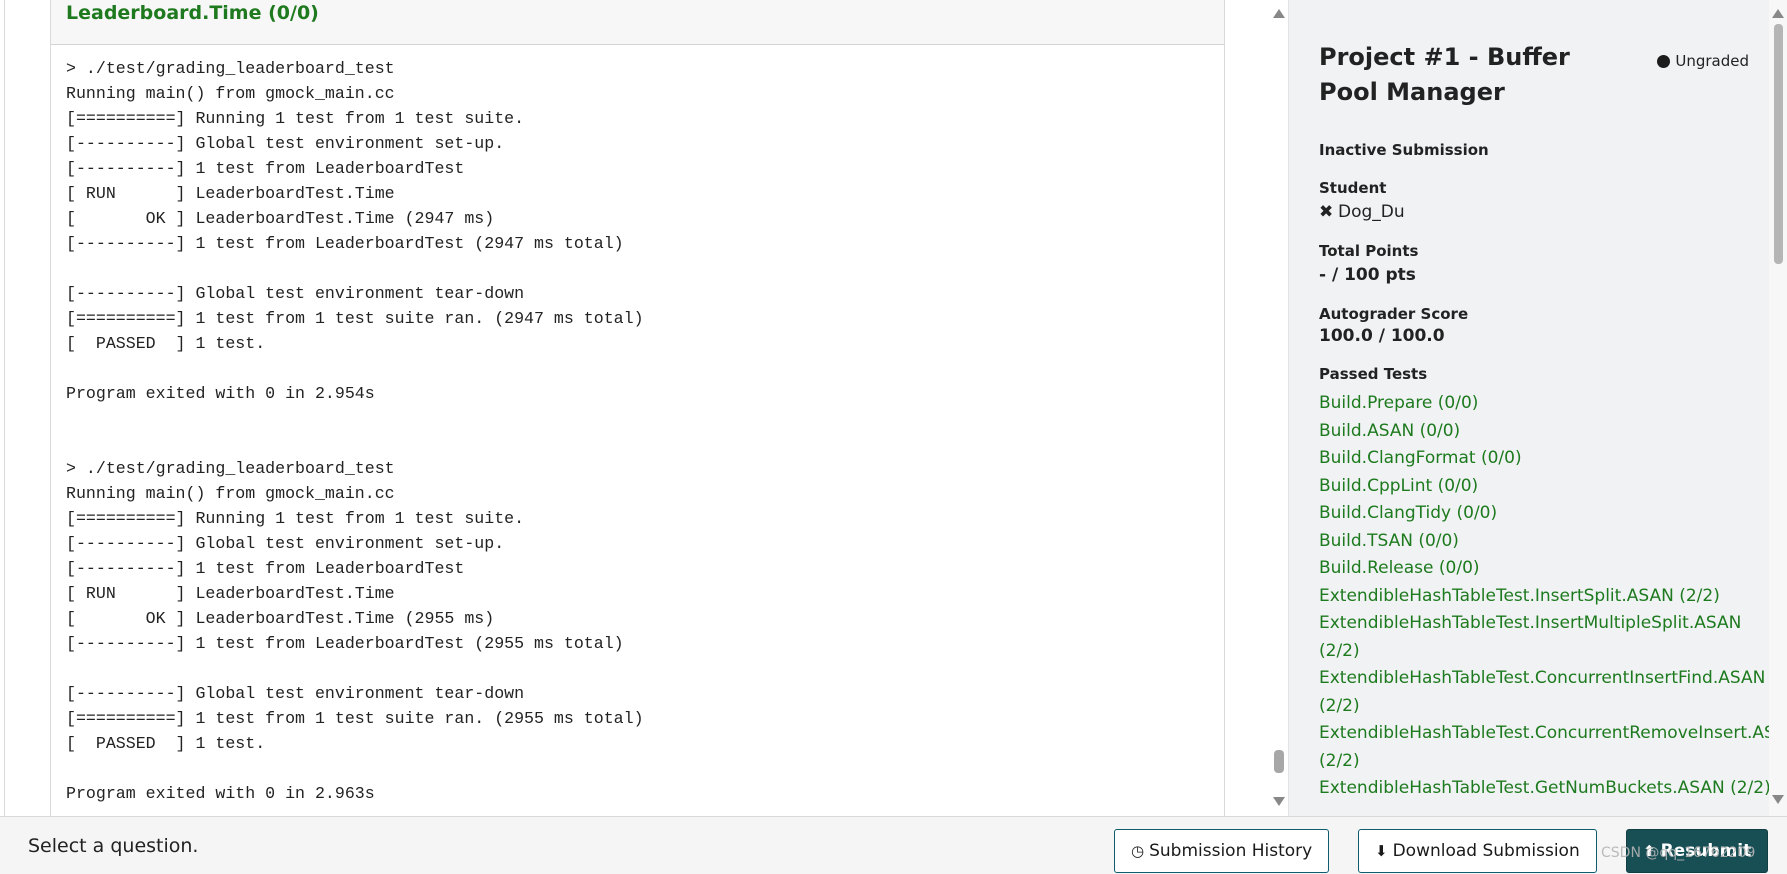  Describe the element at coordinates (1534, 487) in the screenshot. I see `passed-test-item: Build.CppLint (0/0)` at that location.